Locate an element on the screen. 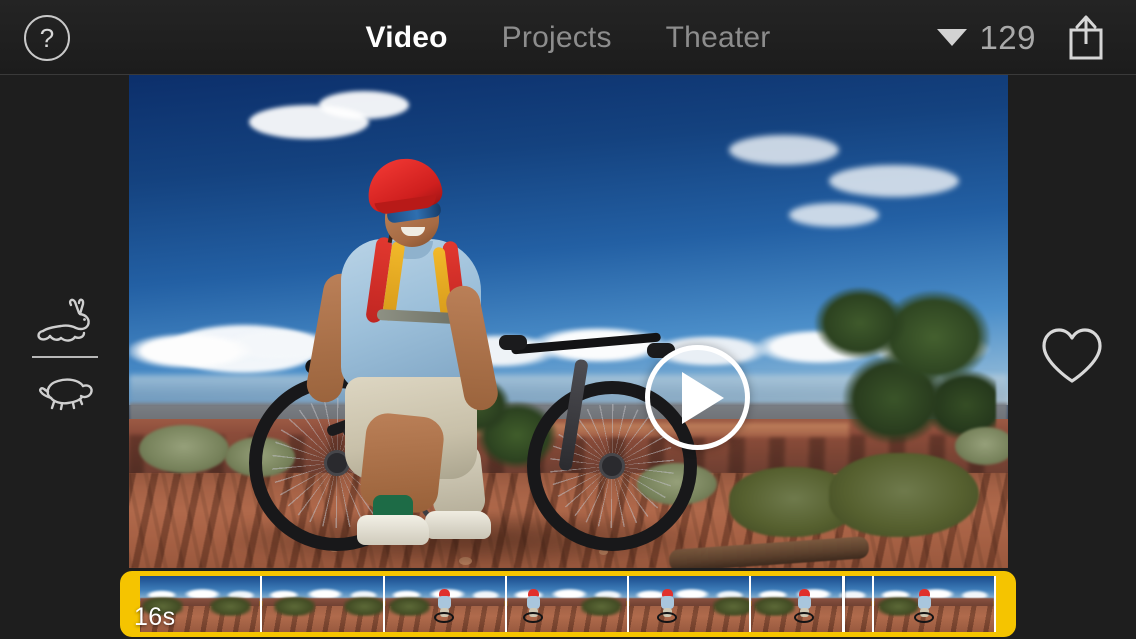 The width and height of the screenshot is (1136, 639). right-rail is located at coordinates (1072, 357).